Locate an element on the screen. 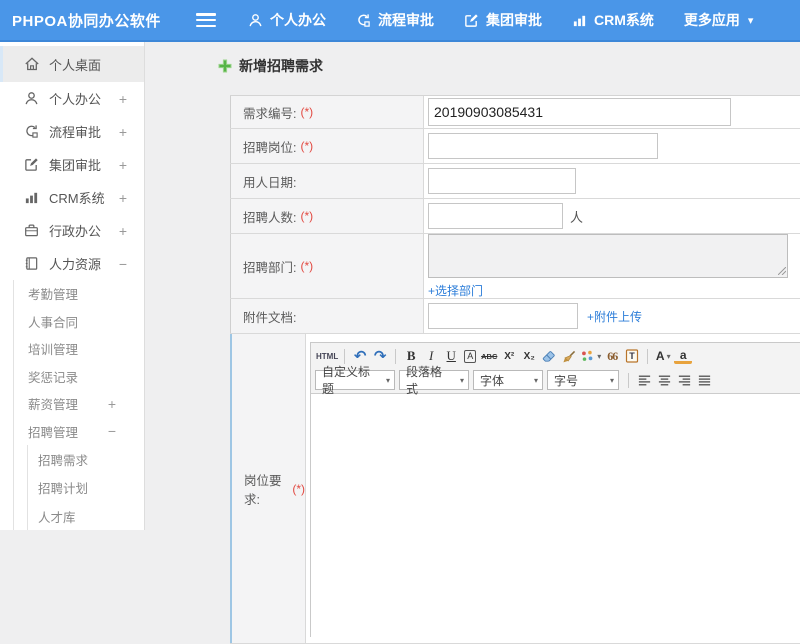 This screenshot has width=800, height=644. sidebar-item-recruit-plan: 招聘计划 is located at coordinates (86, 488).